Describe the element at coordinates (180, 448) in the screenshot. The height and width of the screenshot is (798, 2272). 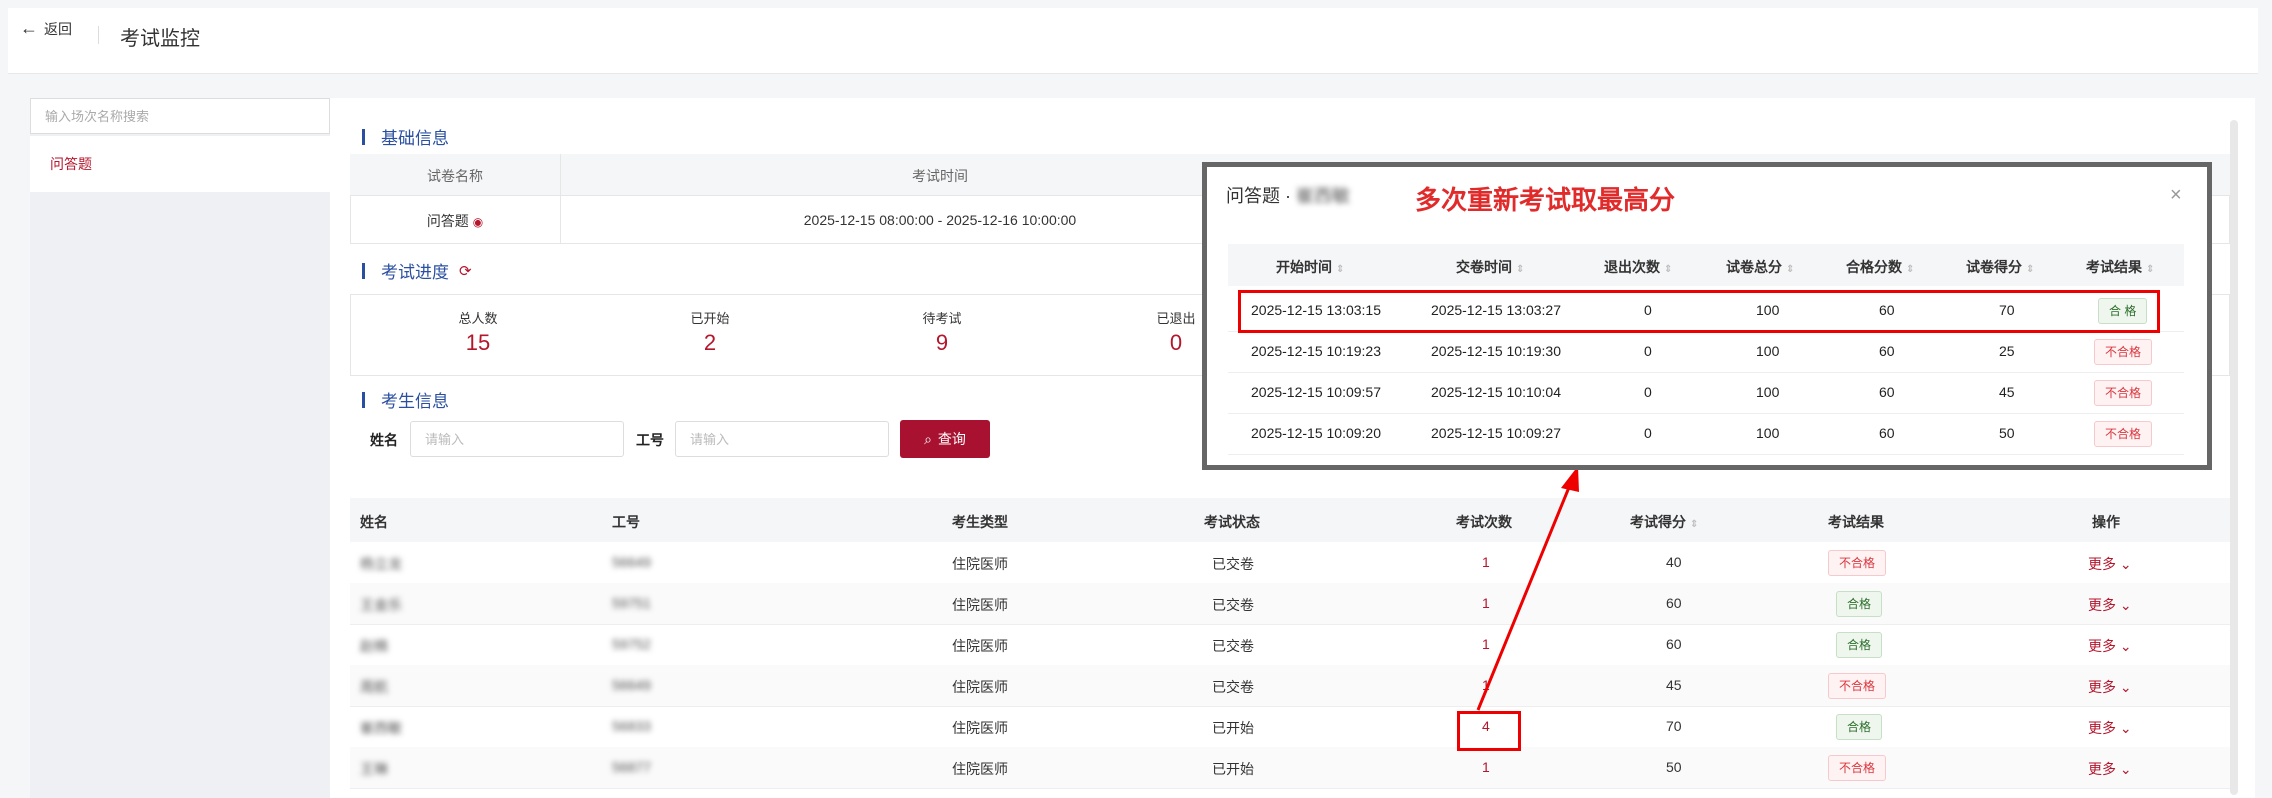
I see `left-panel` at that location.